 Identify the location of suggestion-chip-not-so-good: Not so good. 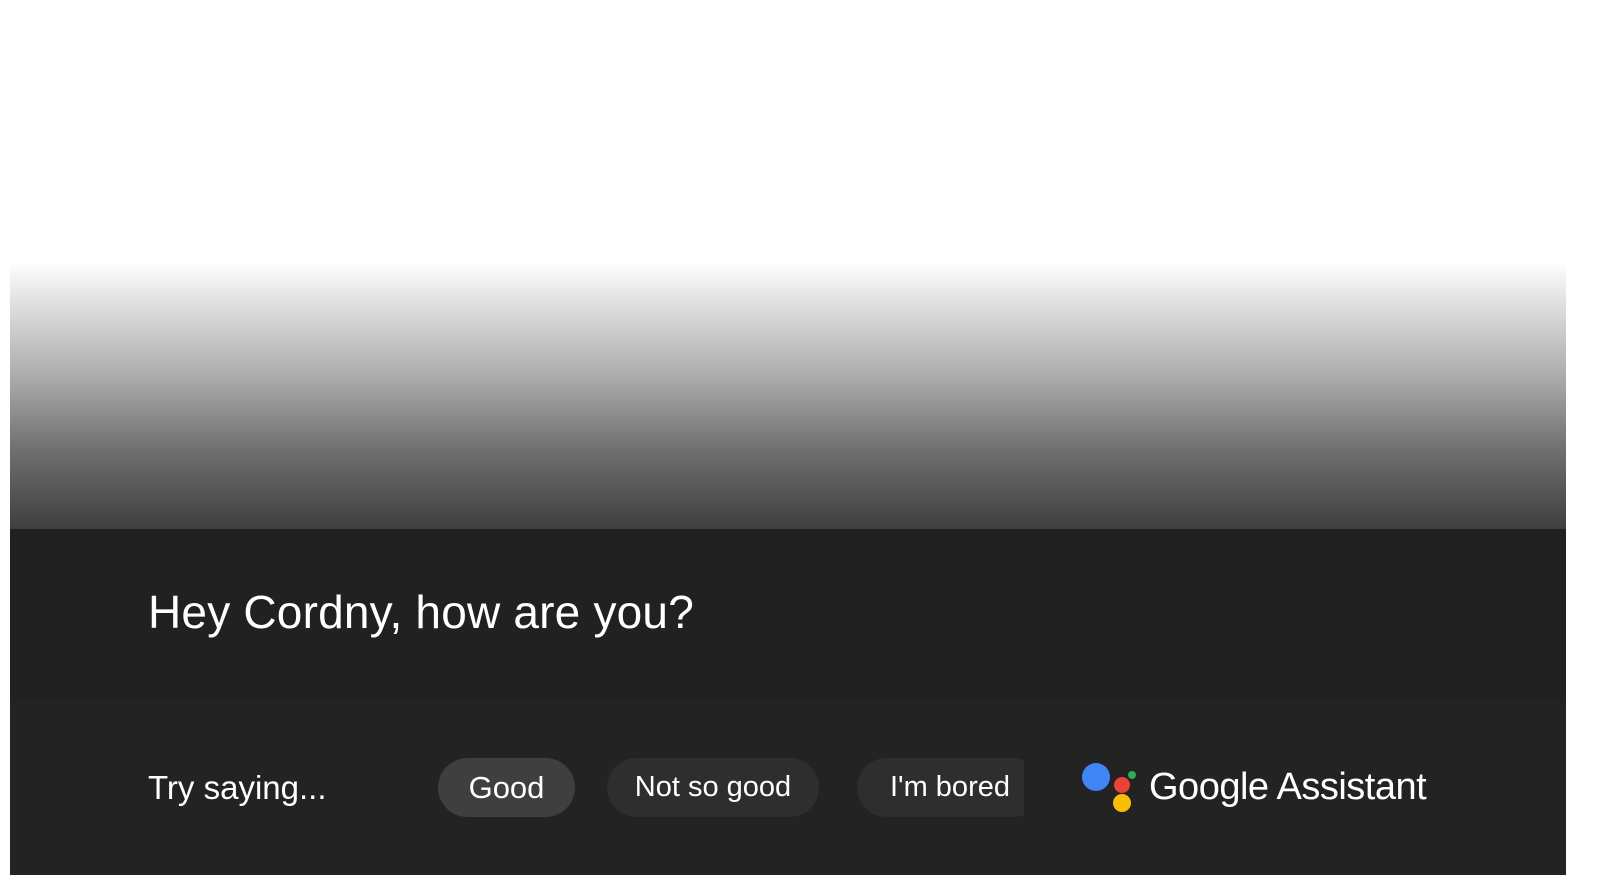
(713, 787).